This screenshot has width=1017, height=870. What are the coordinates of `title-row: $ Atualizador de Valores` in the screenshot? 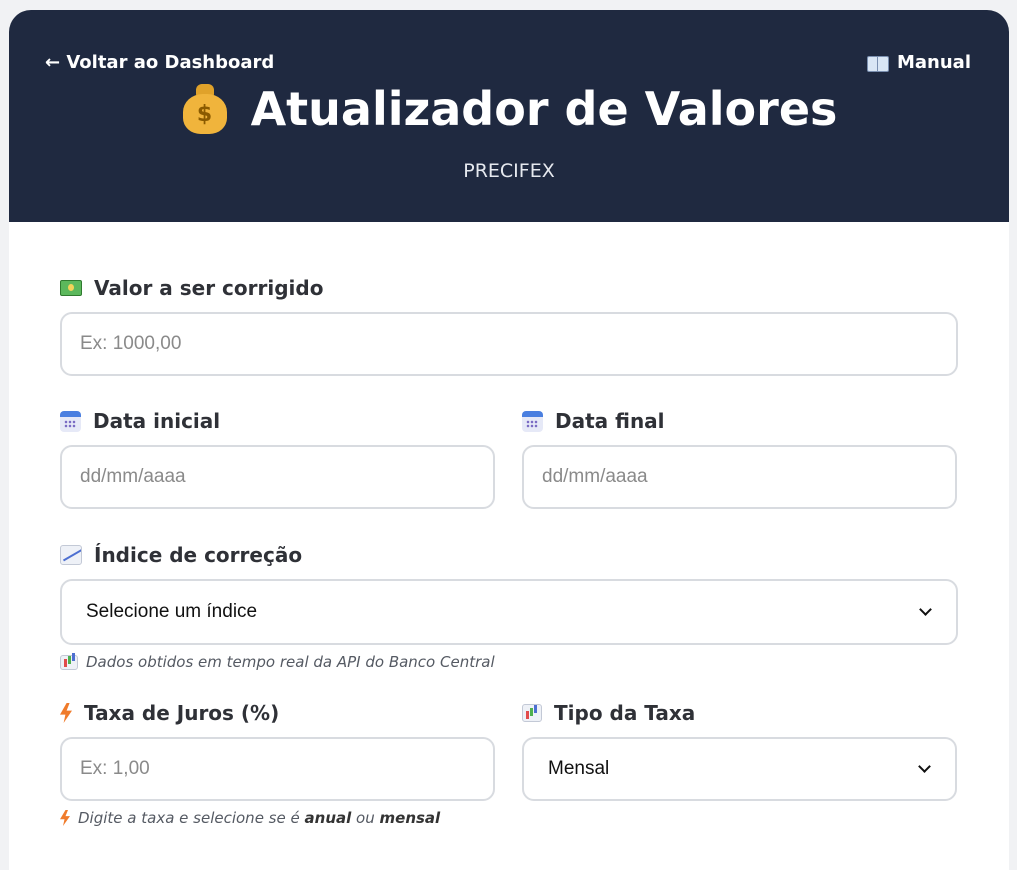 It's located at (509, 109).